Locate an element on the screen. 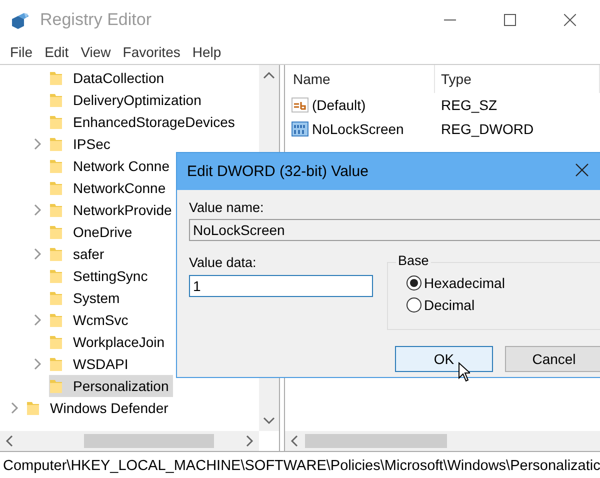 This screenshot has width=600, height=478. value-name-field: NoLockScreen is located at coordinates (394, 230).